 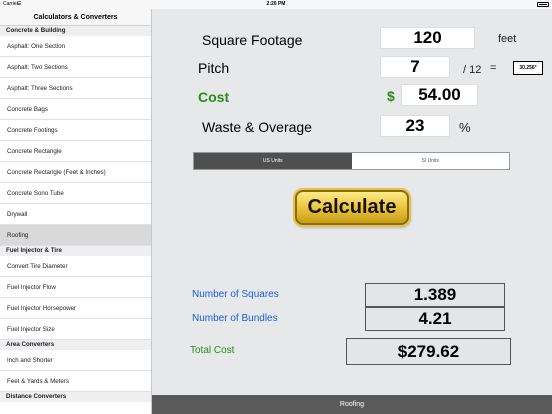 I want to click on squares-label: Number of Squares, so click(x=235, y=294).